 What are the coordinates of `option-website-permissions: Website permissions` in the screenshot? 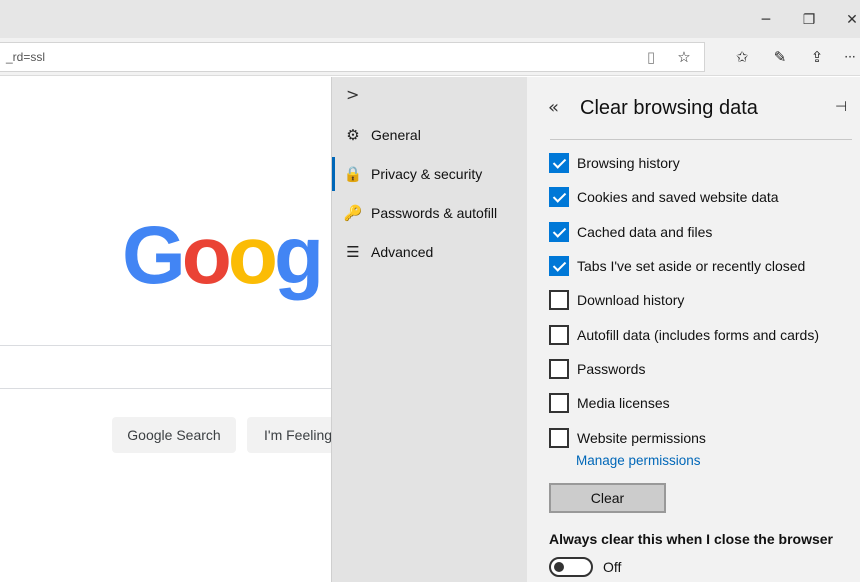 It's located at (699, 440).